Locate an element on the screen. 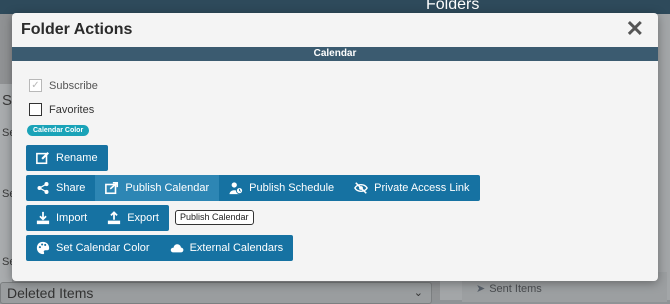 The image size is (670, 304). external-calendars-button: External Calendars is located at coordinates (227, 248).